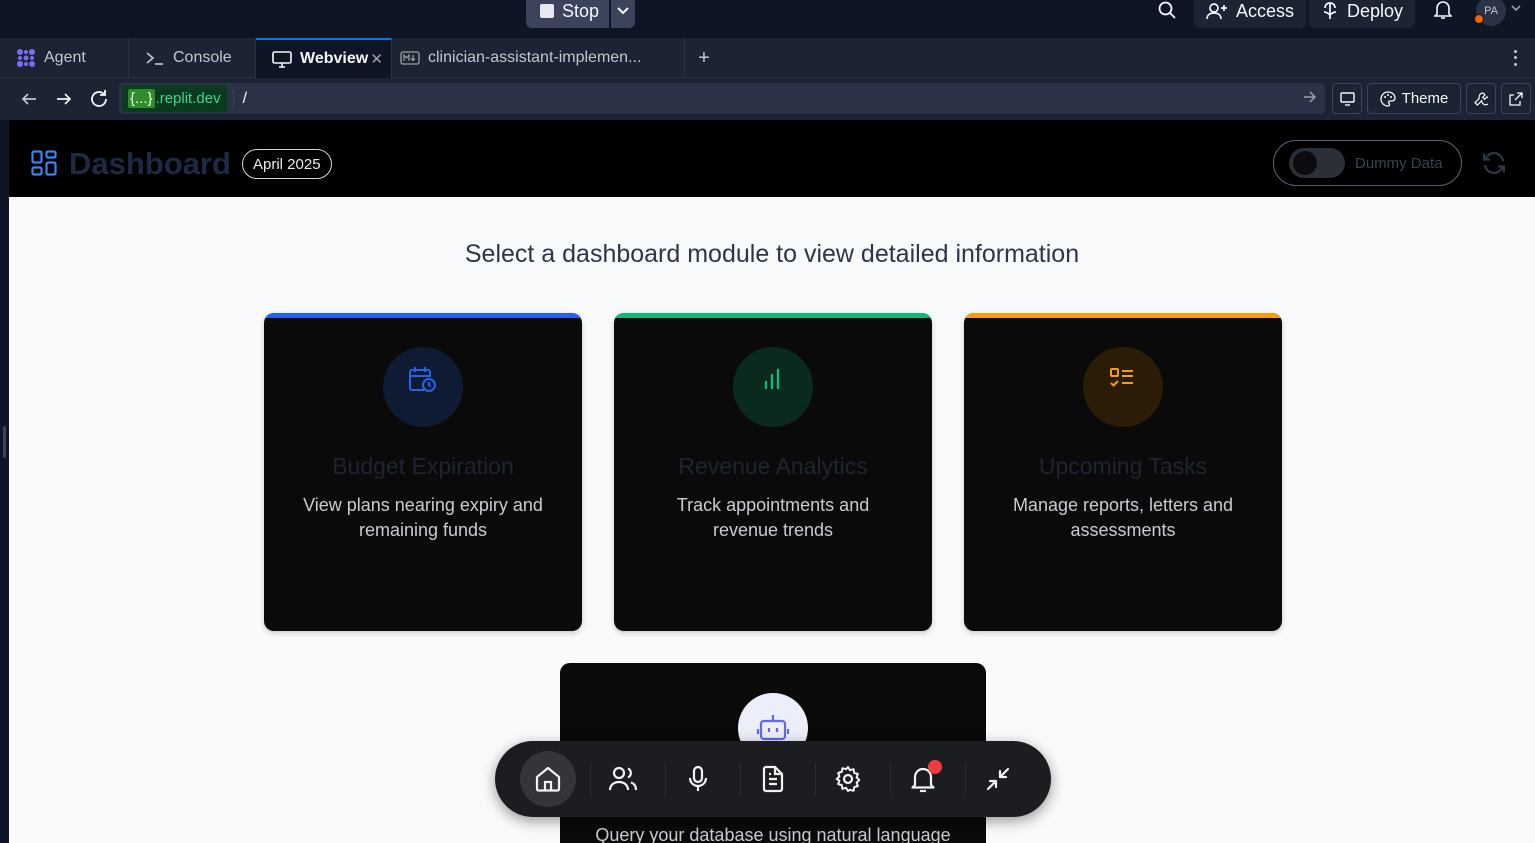  I want to click on run-controls: Stop, so click(581, 14).